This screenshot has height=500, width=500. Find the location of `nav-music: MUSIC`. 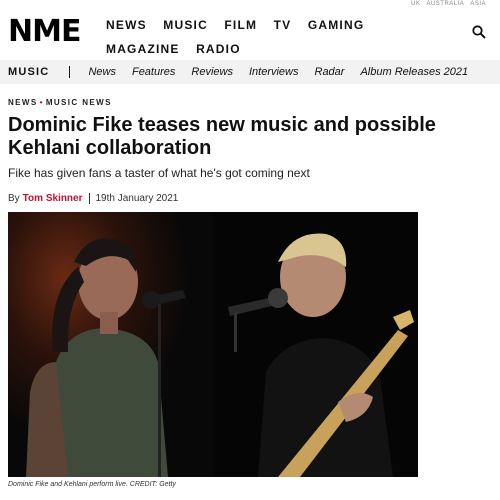

nav-music: MUSIC is located at coordinates (185, 25).